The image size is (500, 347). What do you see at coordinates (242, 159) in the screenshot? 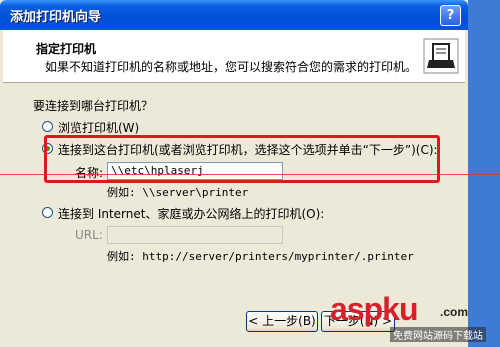
I see `red-highlight-box` at bounding box center [242, 159].